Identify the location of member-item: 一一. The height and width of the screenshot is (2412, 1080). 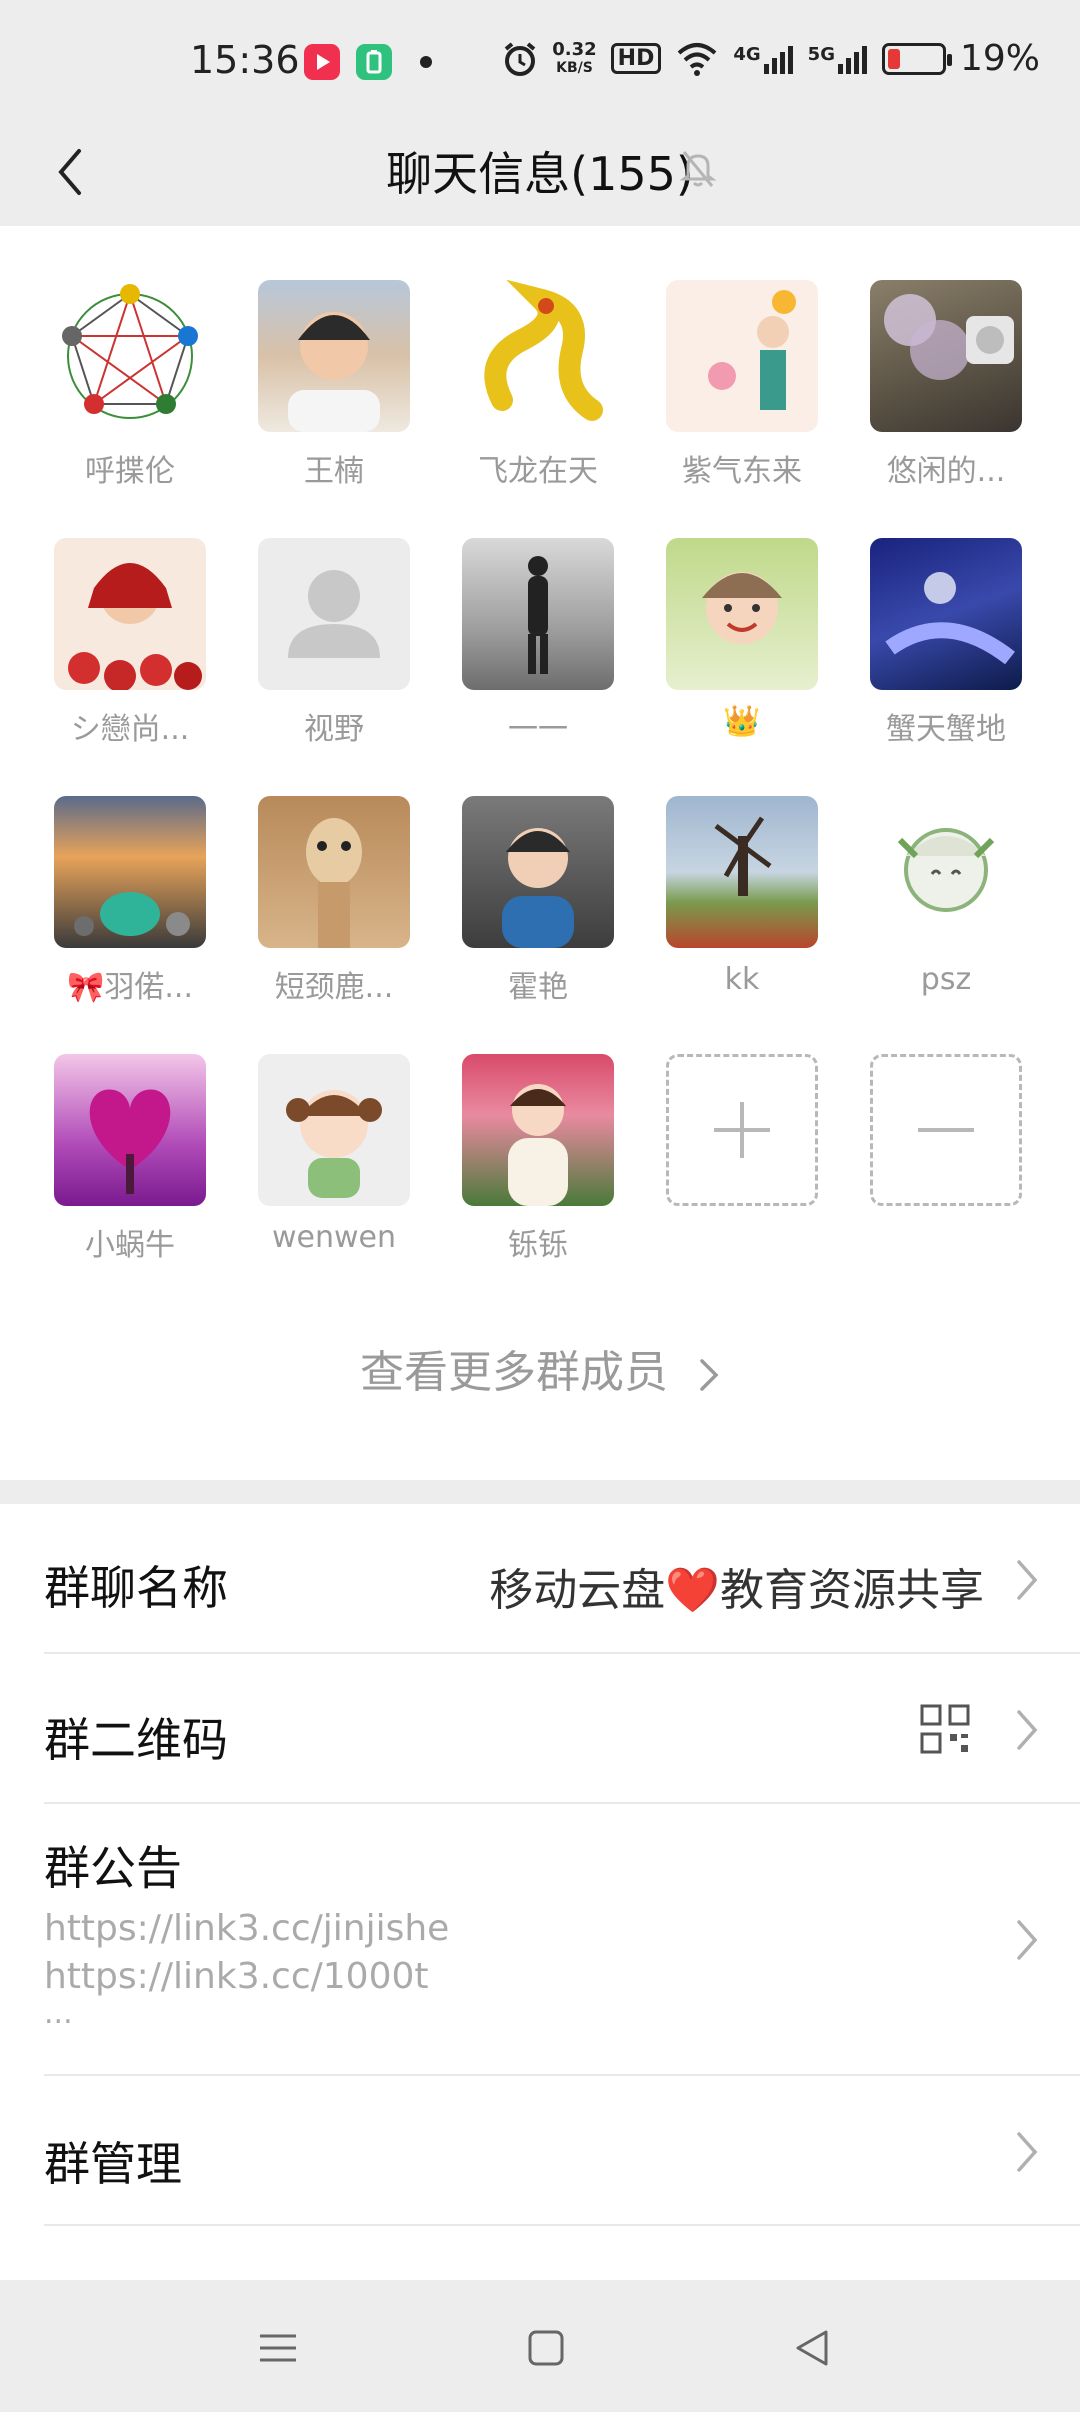
(538, 643).